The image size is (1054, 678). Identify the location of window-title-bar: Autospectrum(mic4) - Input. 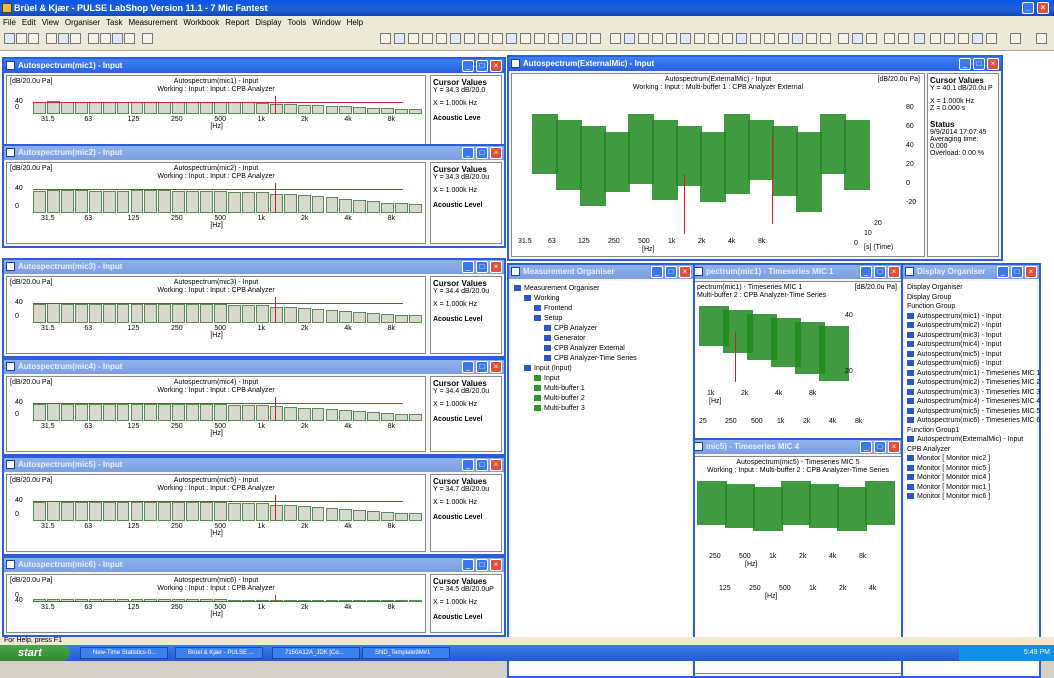
(254, 367).